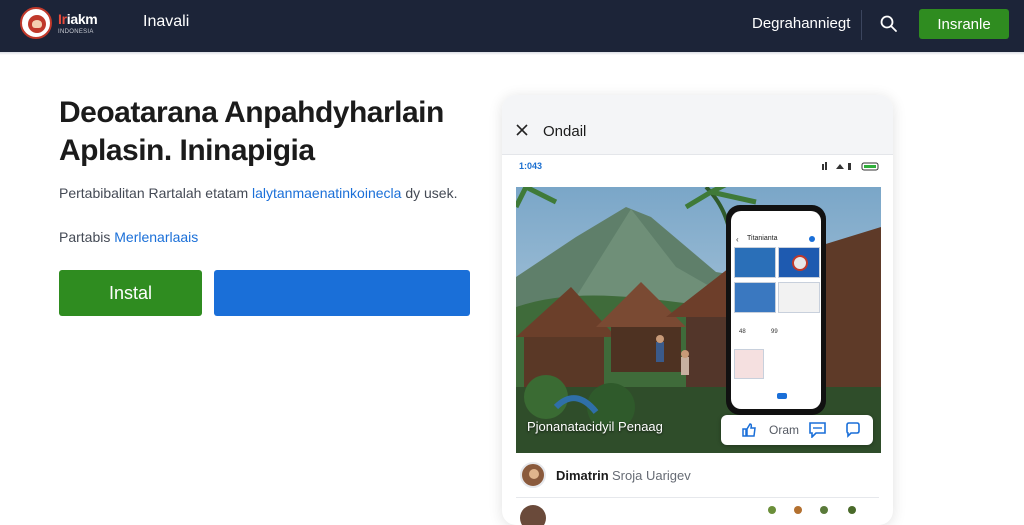  Describe the element at coordinates (784, 430) in the screenshot. I see `toolbar-label: Oram` at that location.